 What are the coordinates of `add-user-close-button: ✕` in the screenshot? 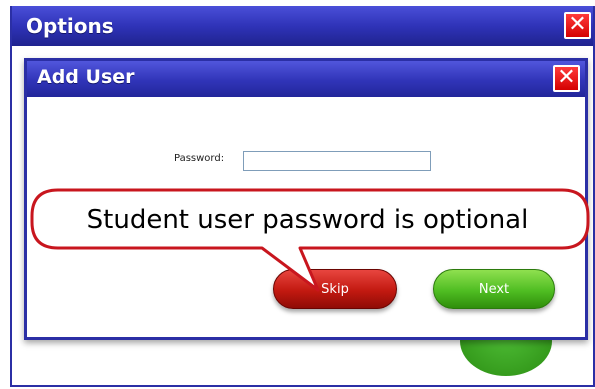 It's located at (566, 78).